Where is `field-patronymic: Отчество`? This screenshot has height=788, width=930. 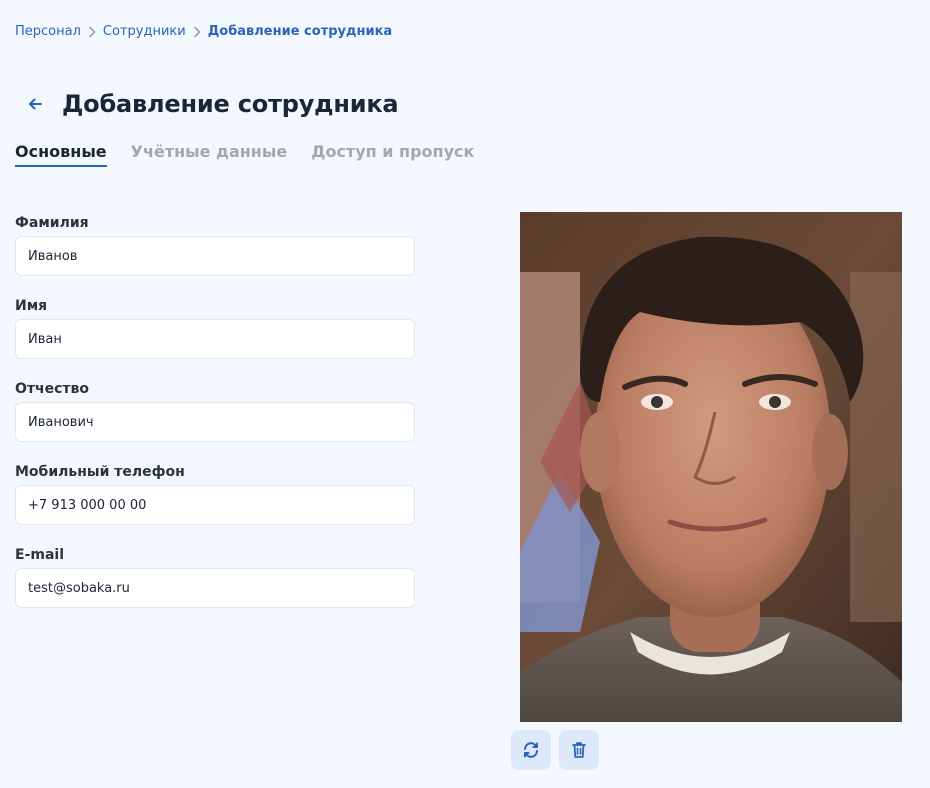
field-patronymic: Отчество is located at coordinates (215, 410).